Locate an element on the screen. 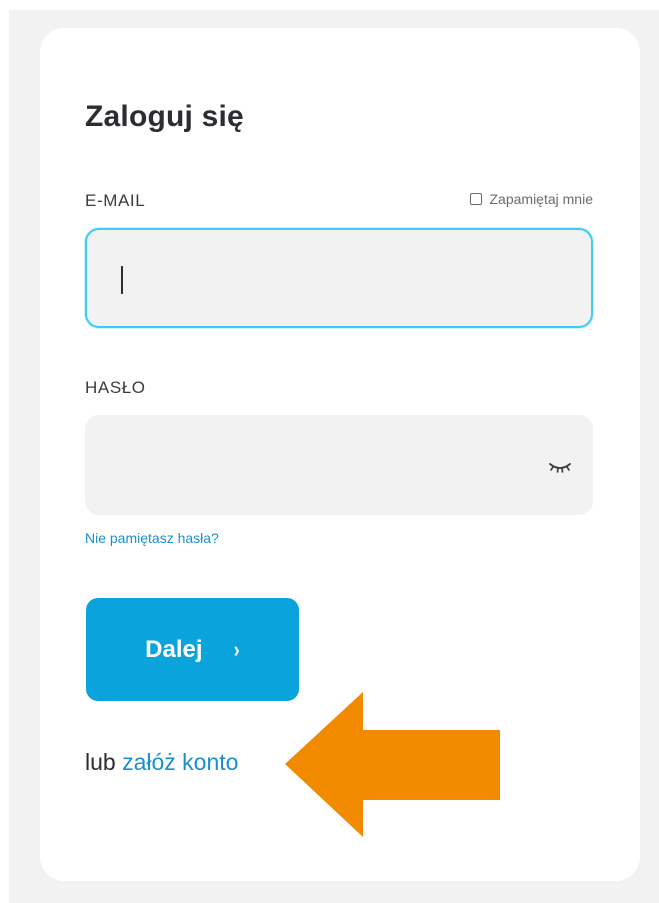  next-button: Dalej › is located at coordinates (192, 649).